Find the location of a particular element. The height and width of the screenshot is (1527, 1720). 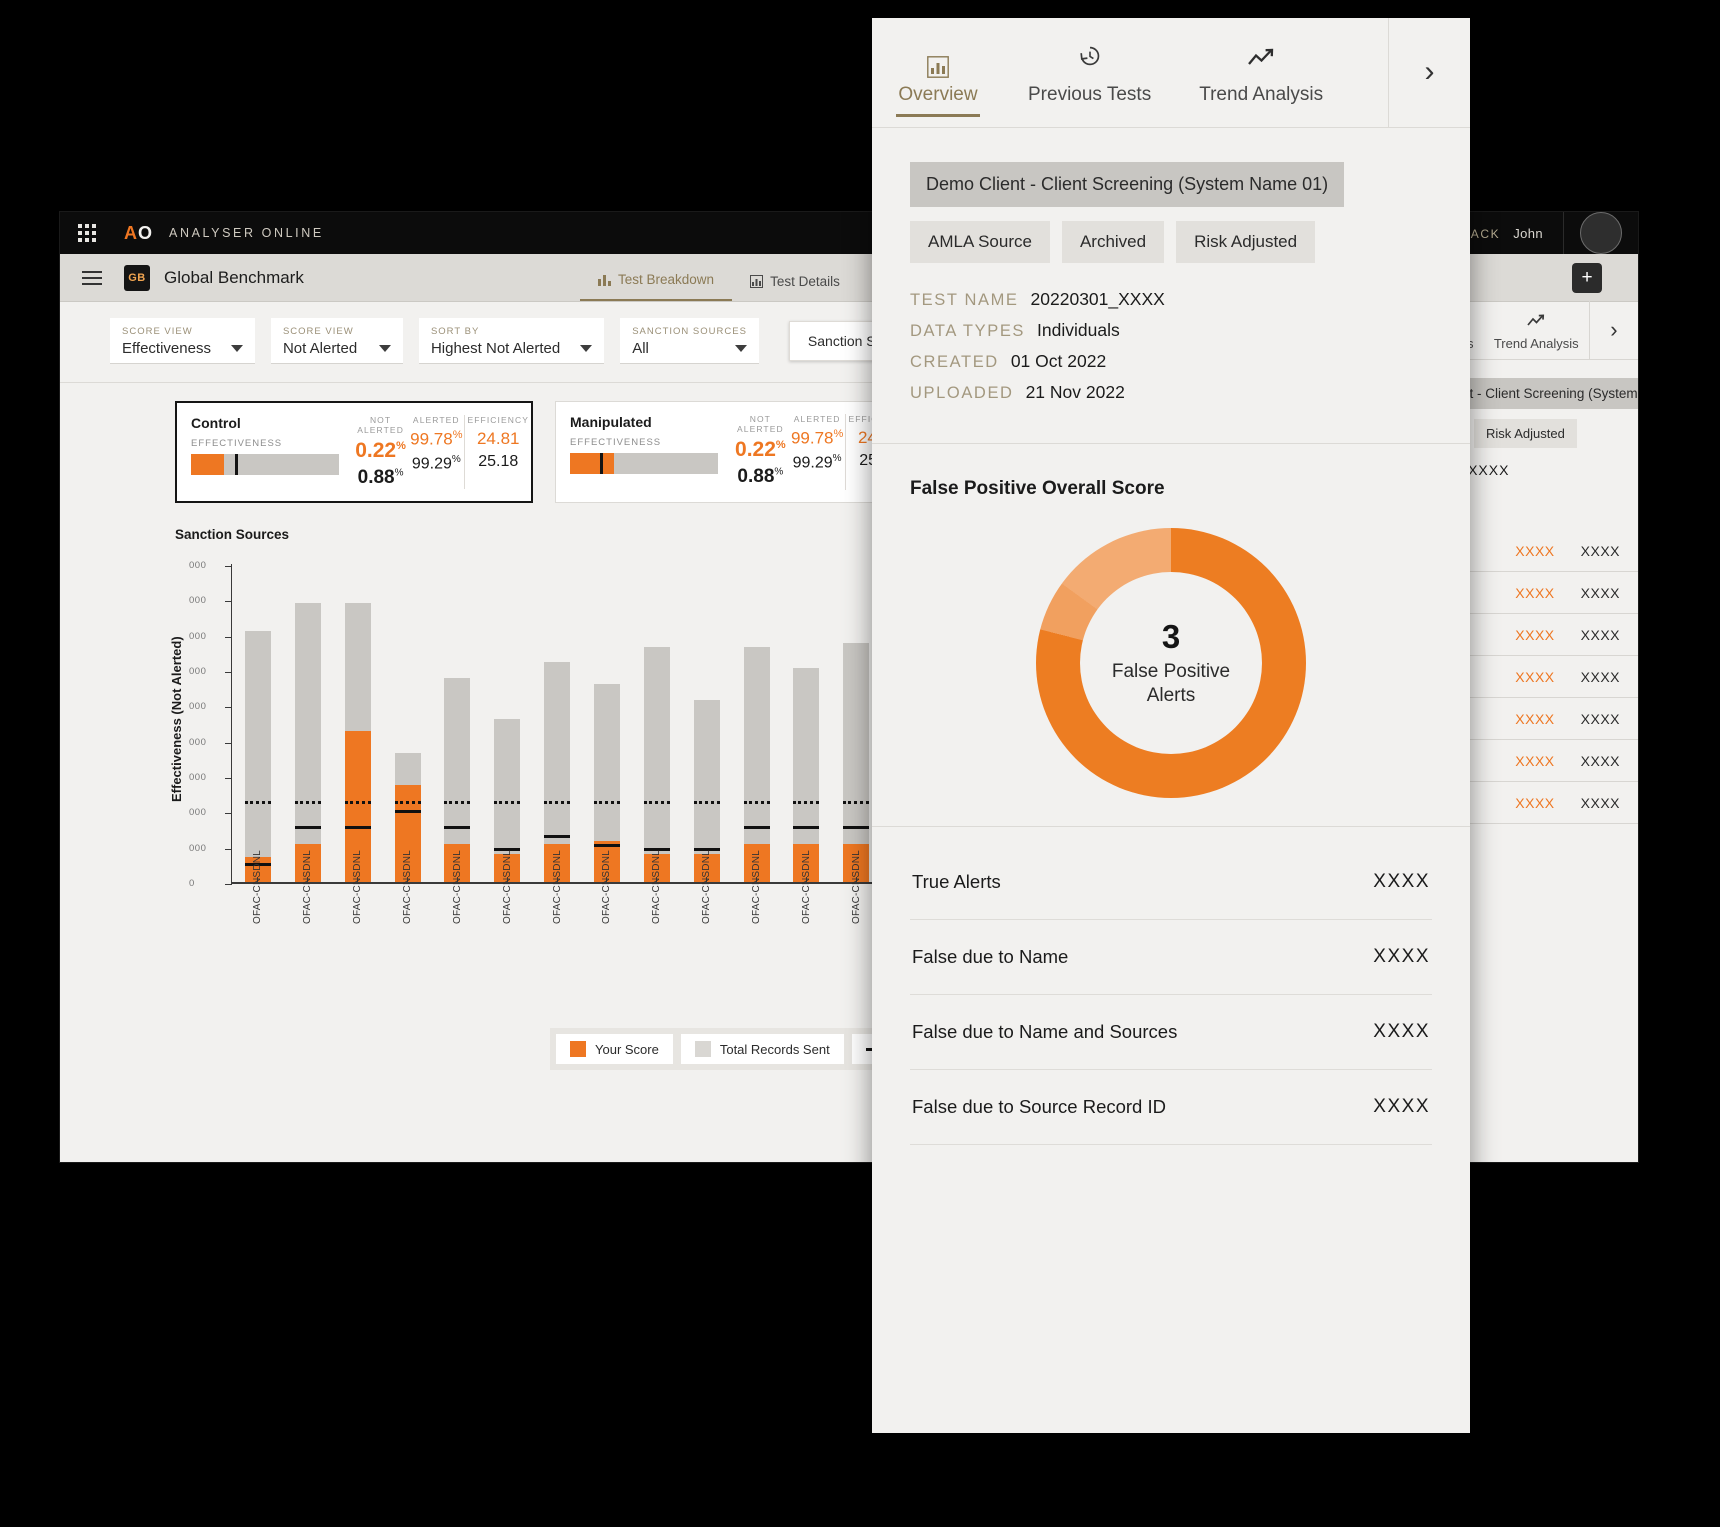

filter-label: SCORE VIEW is located at coordinates (318, 331).